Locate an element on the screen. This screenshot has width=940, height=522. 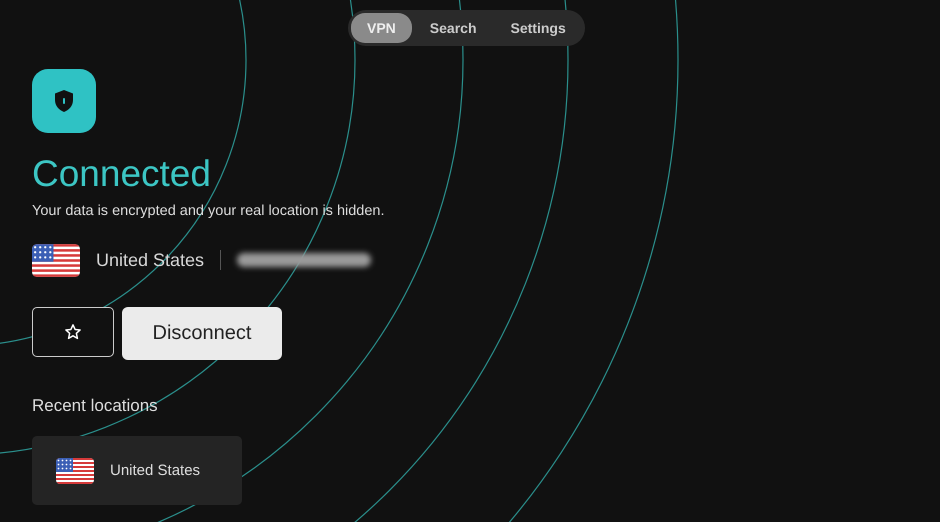
star-icon is located at coordinates (73, 332).